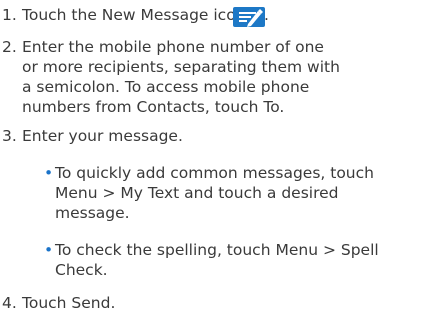  Describe the element at coordinates (69, 303) in the screenshot. I see `step-text: Touch Send.` at that location.